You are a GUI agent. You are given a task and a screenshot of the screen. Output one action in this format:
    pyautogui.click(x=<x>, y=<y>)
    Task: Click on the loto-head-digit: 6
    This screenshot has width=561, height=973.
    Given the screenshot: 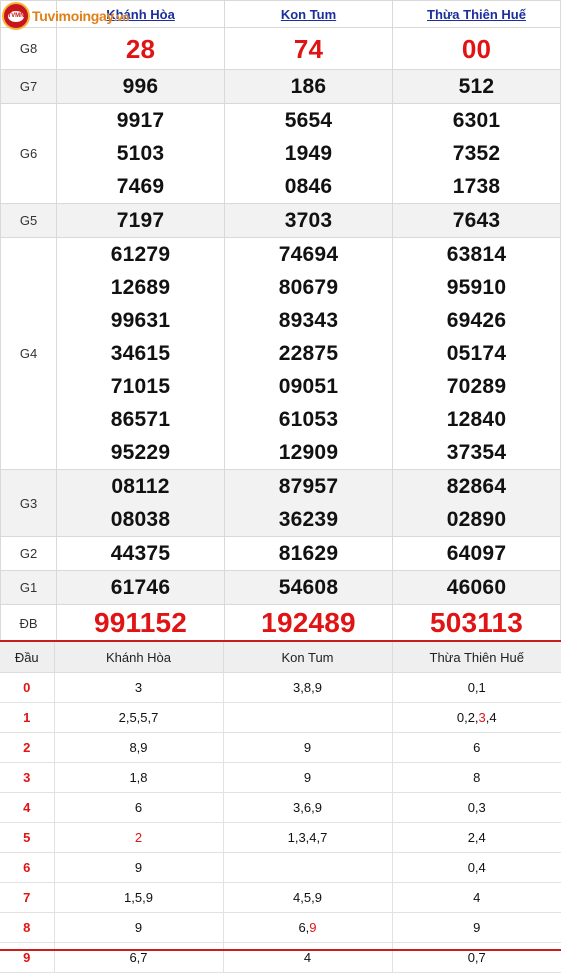 What is the action you would take?
    pyautogui.click(x=27, y=867)
    